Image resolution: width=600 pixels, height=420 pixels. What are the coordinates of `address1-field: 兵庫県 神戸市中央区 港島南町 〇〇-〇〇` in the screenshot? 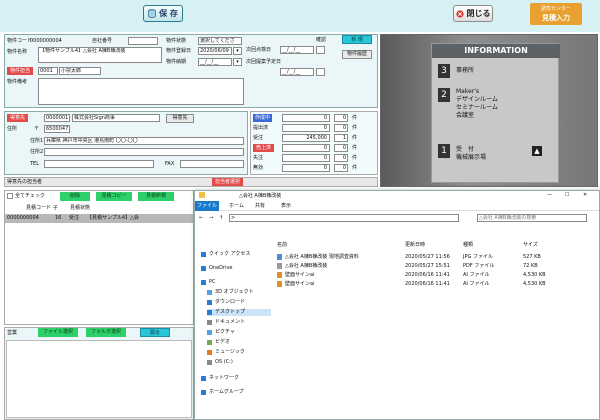 It's located at (144, 141).